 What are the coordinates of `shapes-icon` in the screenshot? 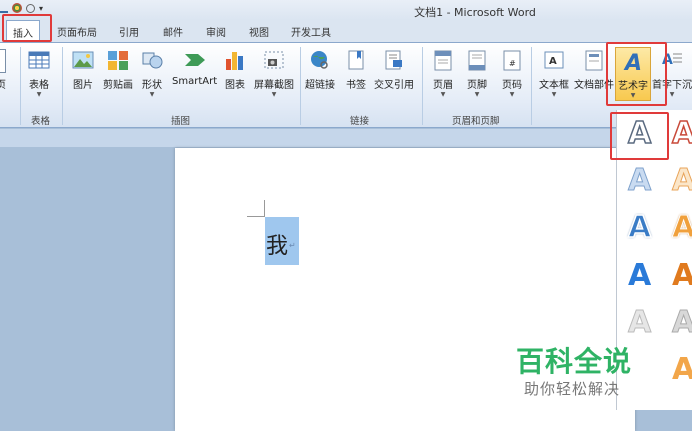 It's located at (152, 61).